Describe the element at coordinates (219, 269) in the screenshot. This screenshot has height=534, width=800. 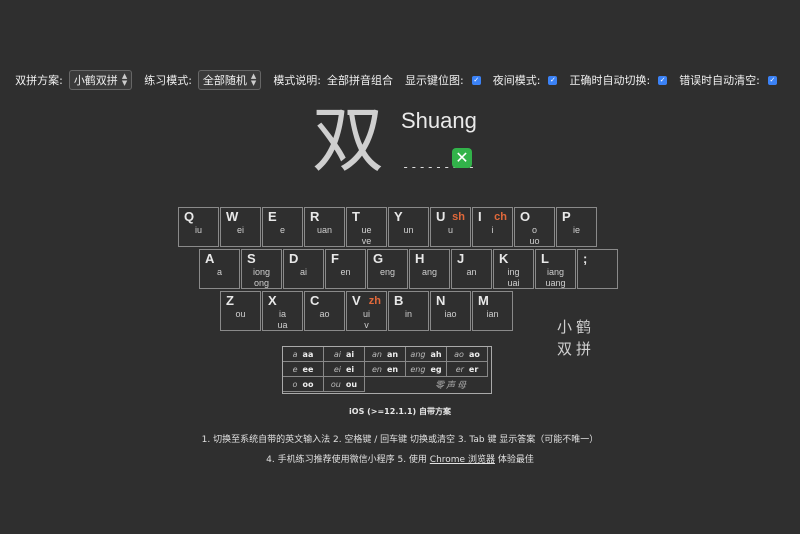
I see `key-a: Aa` at that location.